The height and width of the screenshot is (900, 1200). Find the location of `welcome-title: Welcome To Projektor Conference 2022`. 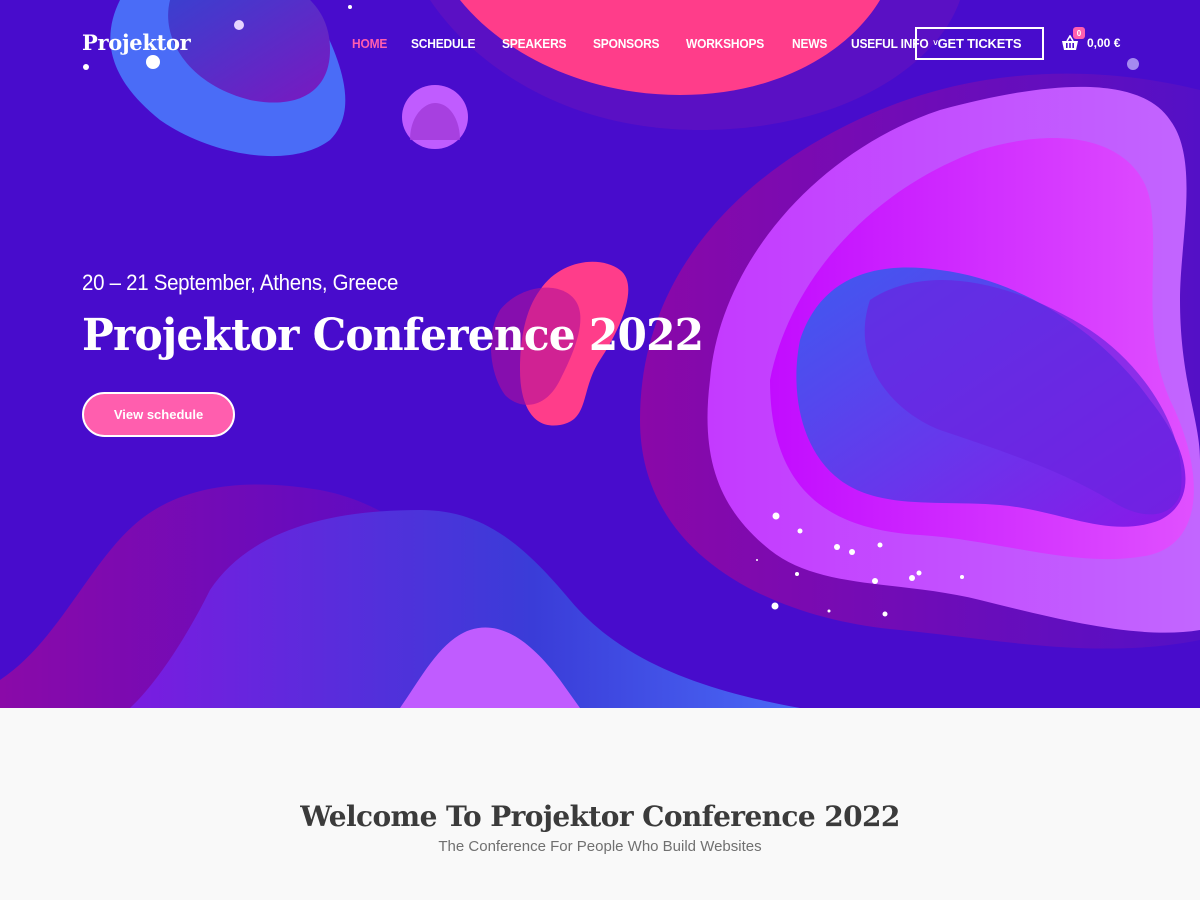

welcome-title: Welcome To Projektor Conference 2022 is located at coordinates (600, 816).